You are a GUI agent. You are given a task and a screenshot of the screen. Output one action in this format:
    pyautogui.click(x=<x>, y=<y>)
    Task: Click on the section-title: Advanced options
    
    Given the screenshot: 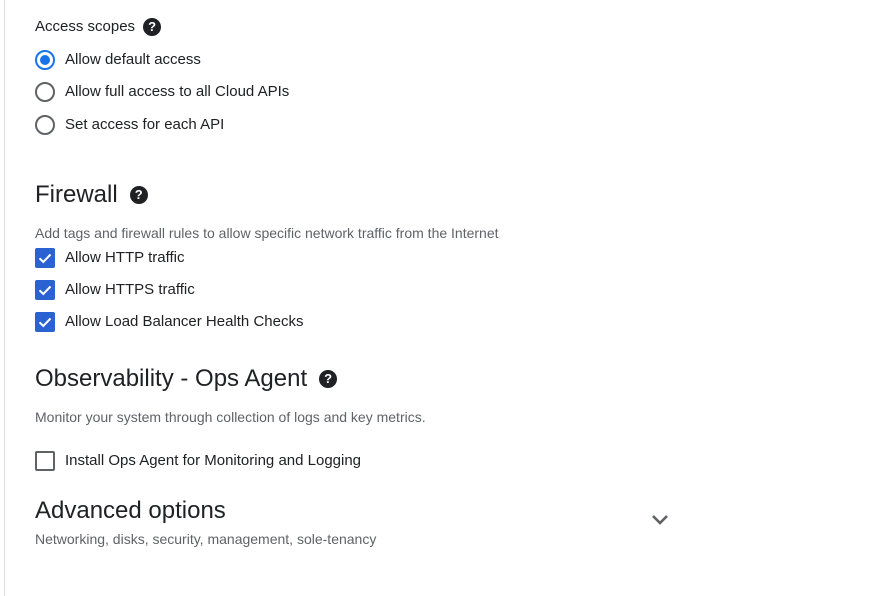 What is the action you would take?
    pyautogui.click(x=130, y=511)
    